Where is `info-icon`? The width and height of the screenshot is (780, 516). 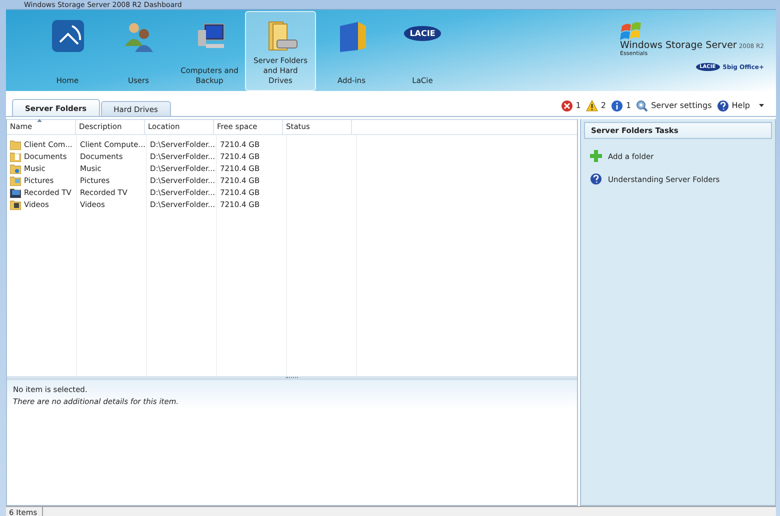 info-icon is located at coordinates (616, 106).